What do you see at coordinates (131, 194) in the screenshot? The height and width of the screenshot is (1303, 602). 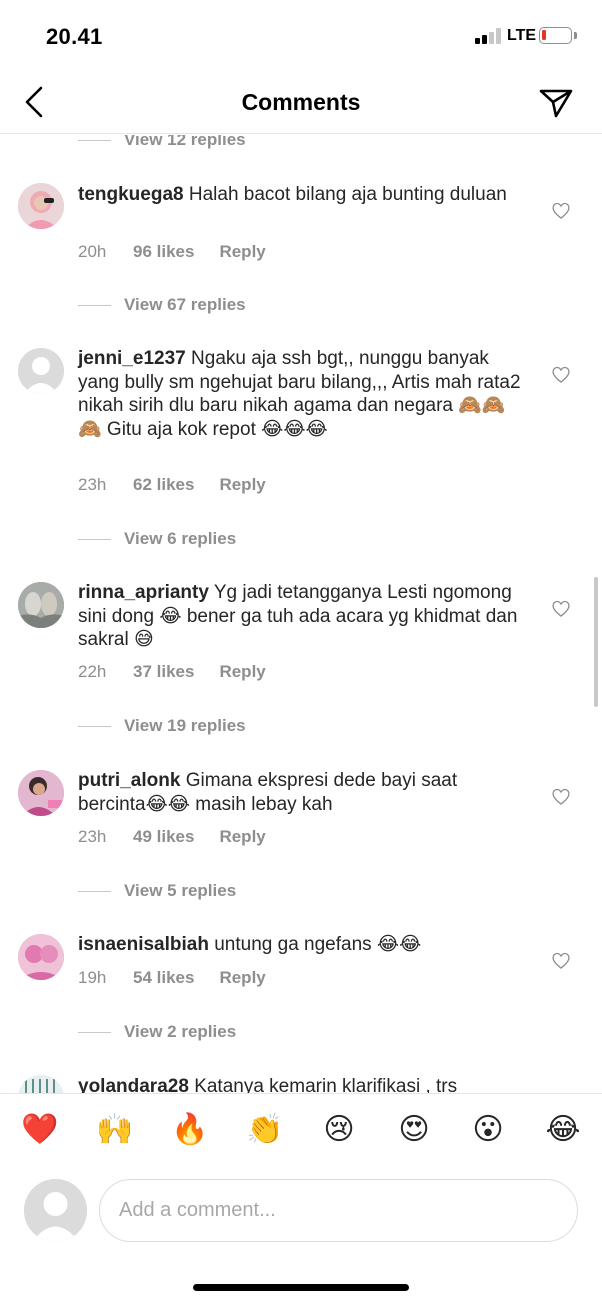 I see `comment-username: tengkuega8` at bounding box center [131, 194].